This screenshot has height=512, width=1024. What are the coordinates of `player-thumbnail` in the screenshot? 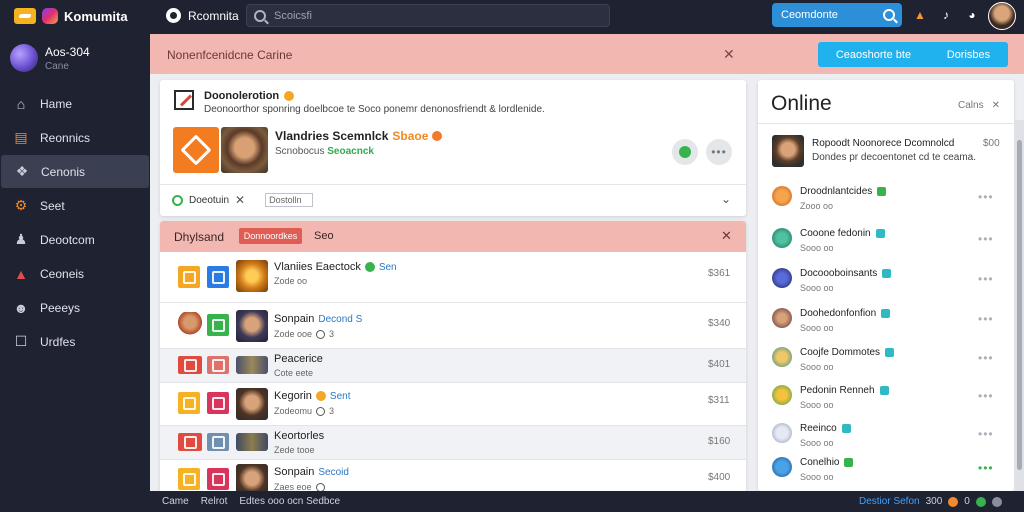 It's located at (244, 150).